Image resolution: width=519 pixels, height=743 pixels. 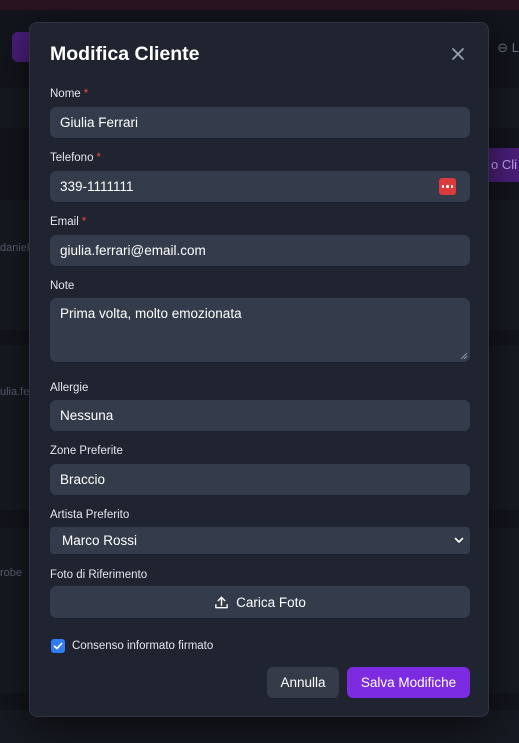 What do you see at coordinates (90, 515) in the screenshot?
I see `artista-preferito-label: Artista Preferito` at bounding box center [90, 515].